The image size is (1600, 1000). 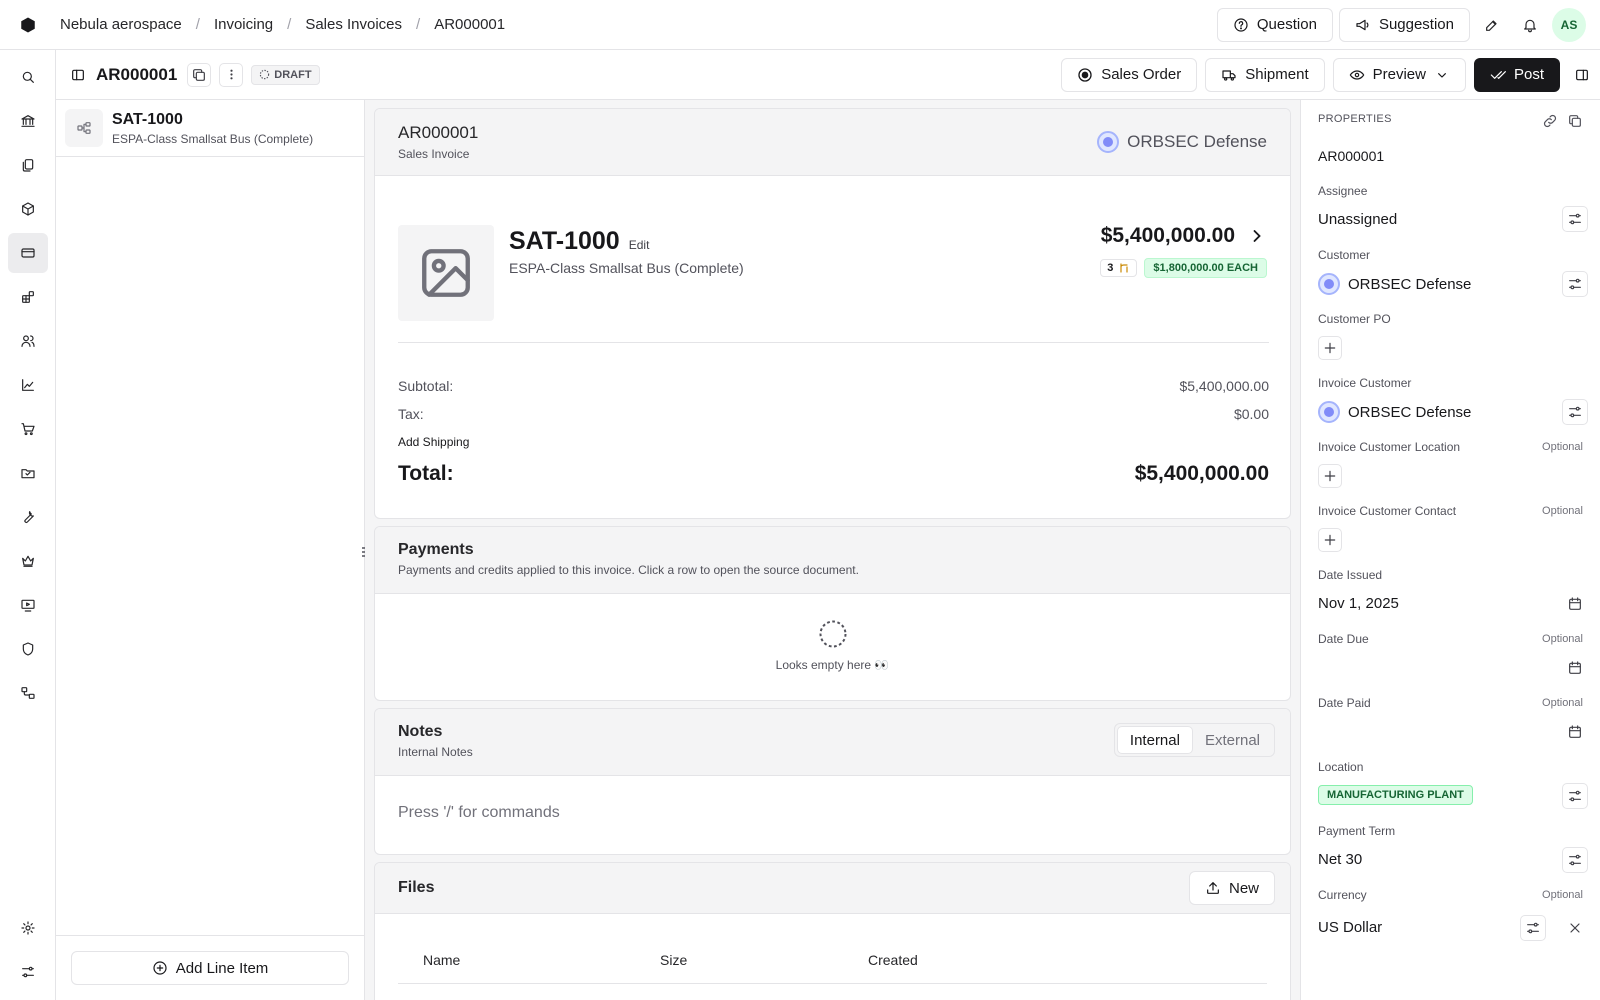 What do you see at coordinates (28, 473) in the screenshot?
I see `inbox-icon` at bounding box center [28, 473].